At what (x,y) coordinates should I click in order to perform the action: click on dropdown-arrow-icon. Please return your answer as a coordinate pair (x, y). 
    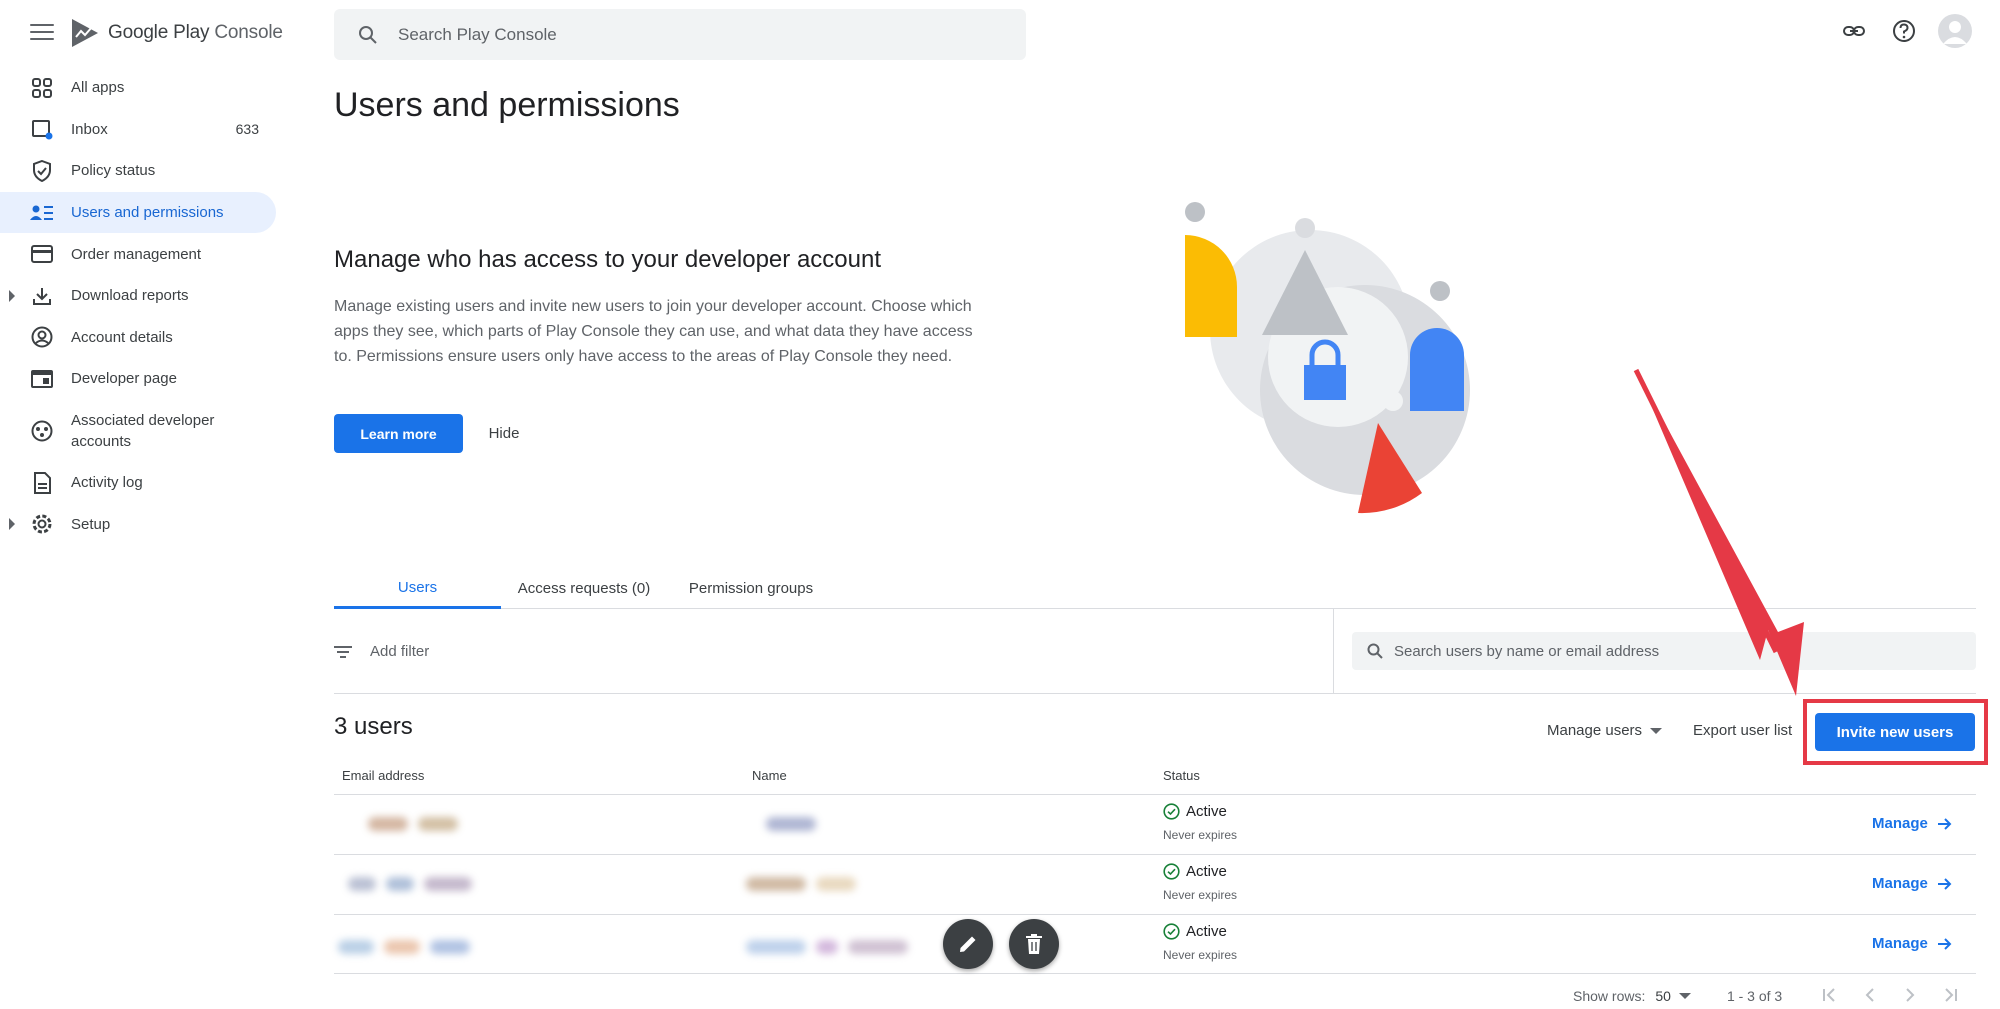
    Looking at the image, I should click on (1656, 730).